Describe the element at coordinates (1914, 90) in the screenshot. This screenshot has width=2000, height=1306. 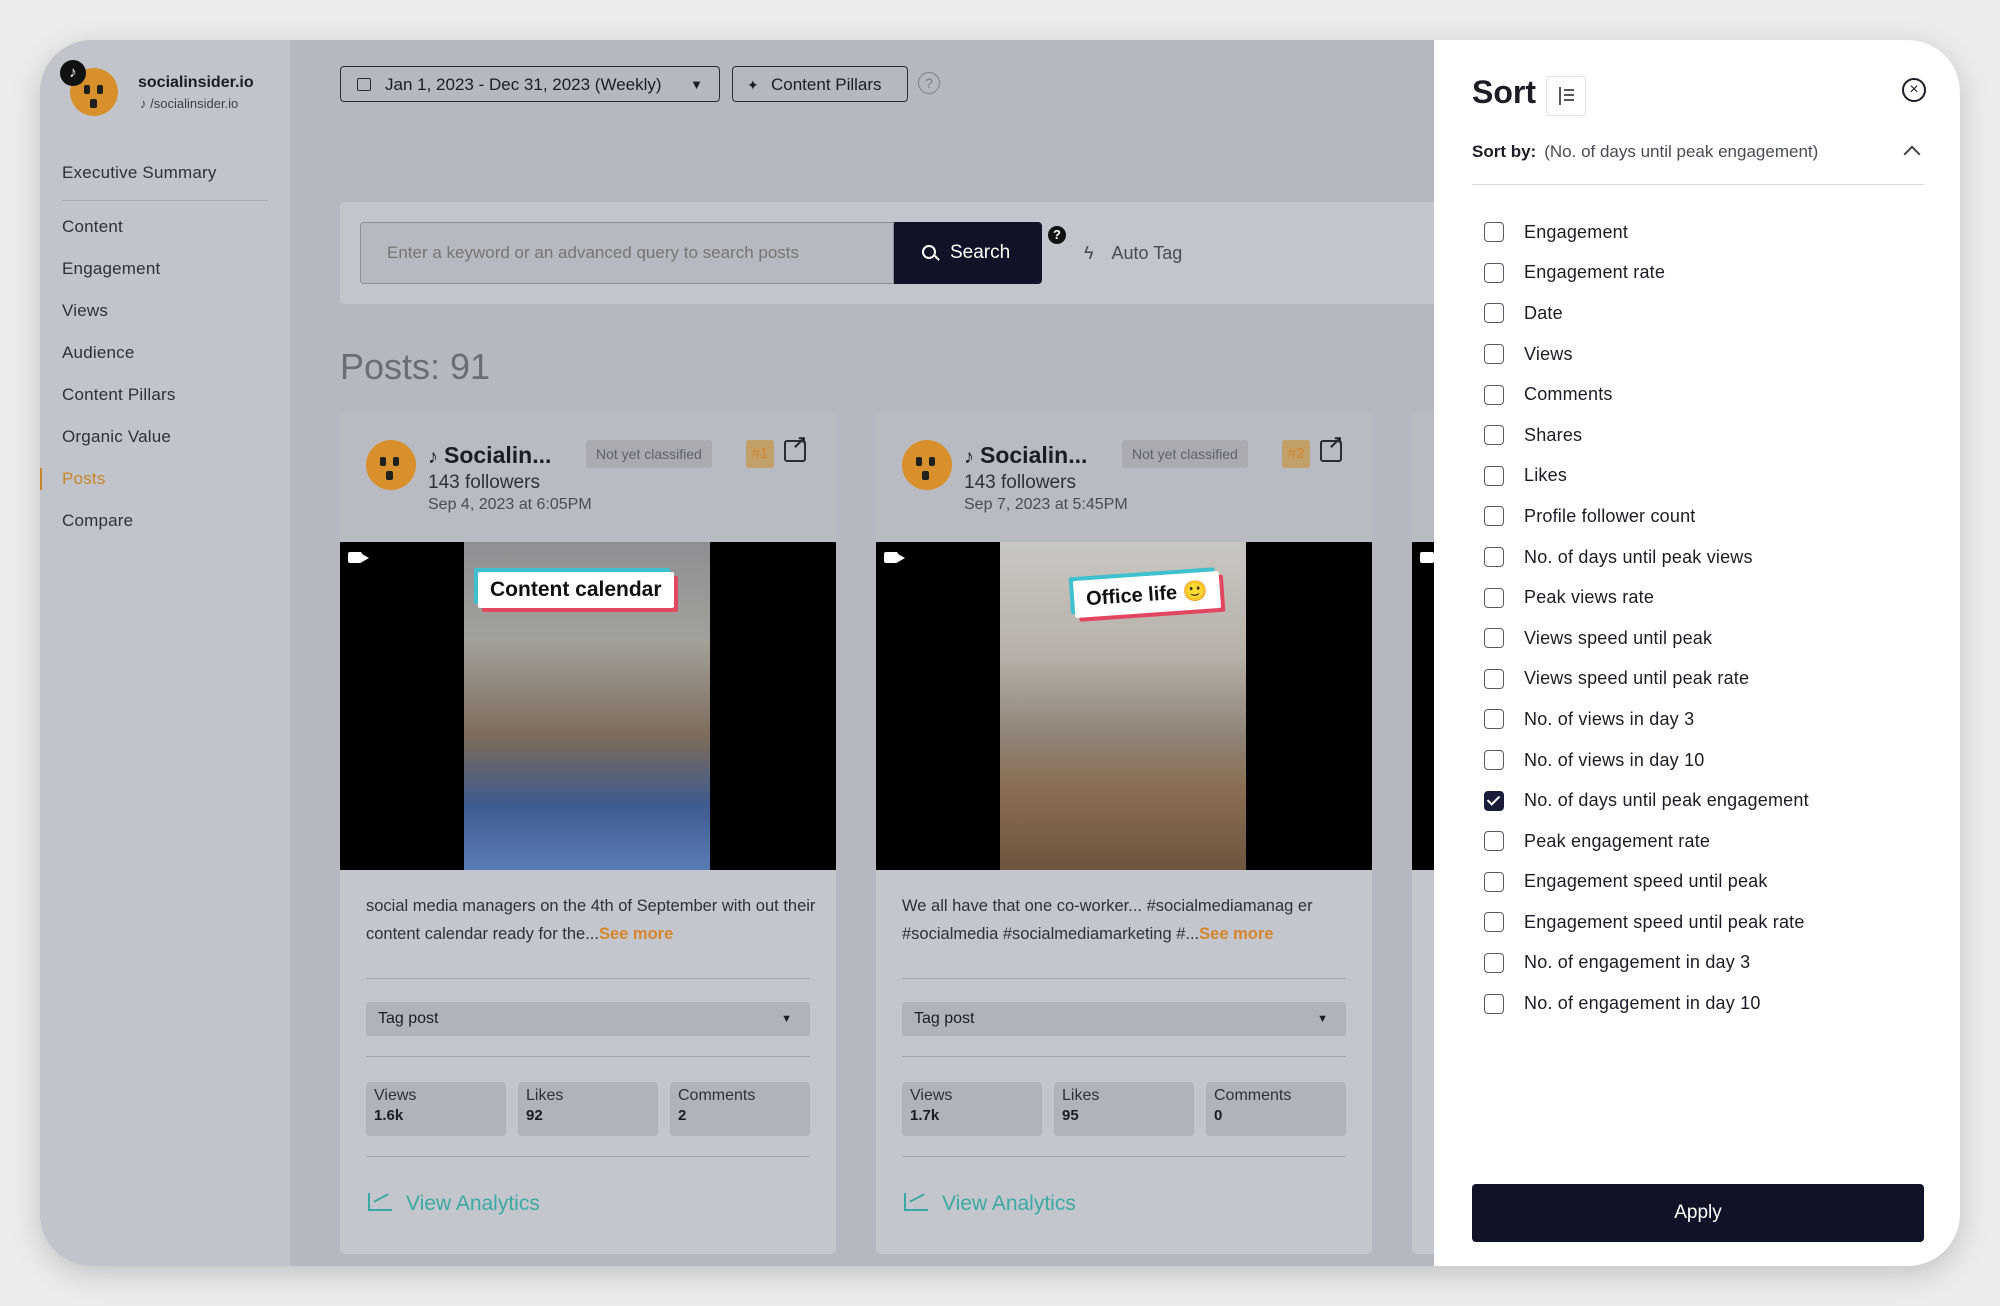
I see `close-icon: ×` at that location.